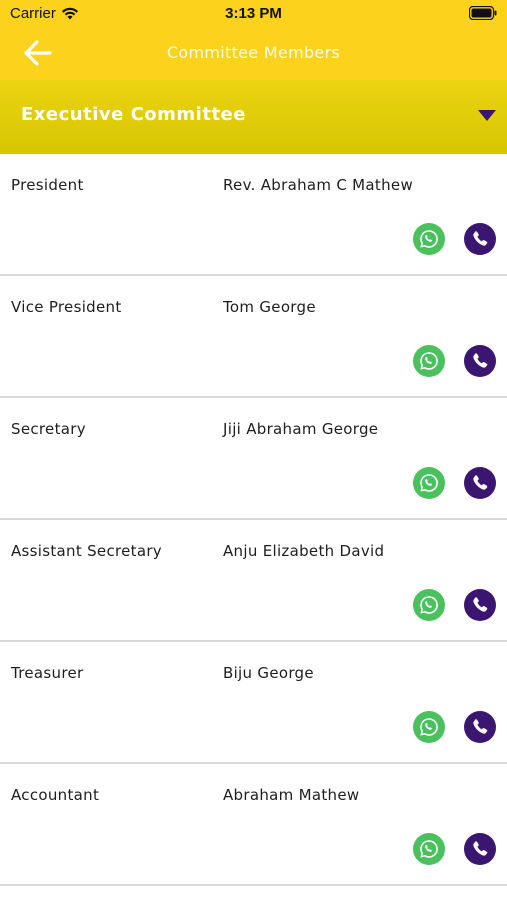 The image size is (507, 900). What do you see at coordinates (253, 337) in the screenshot?
I see `member-row: Vice President Tom George` at bounding box center [253, 337].